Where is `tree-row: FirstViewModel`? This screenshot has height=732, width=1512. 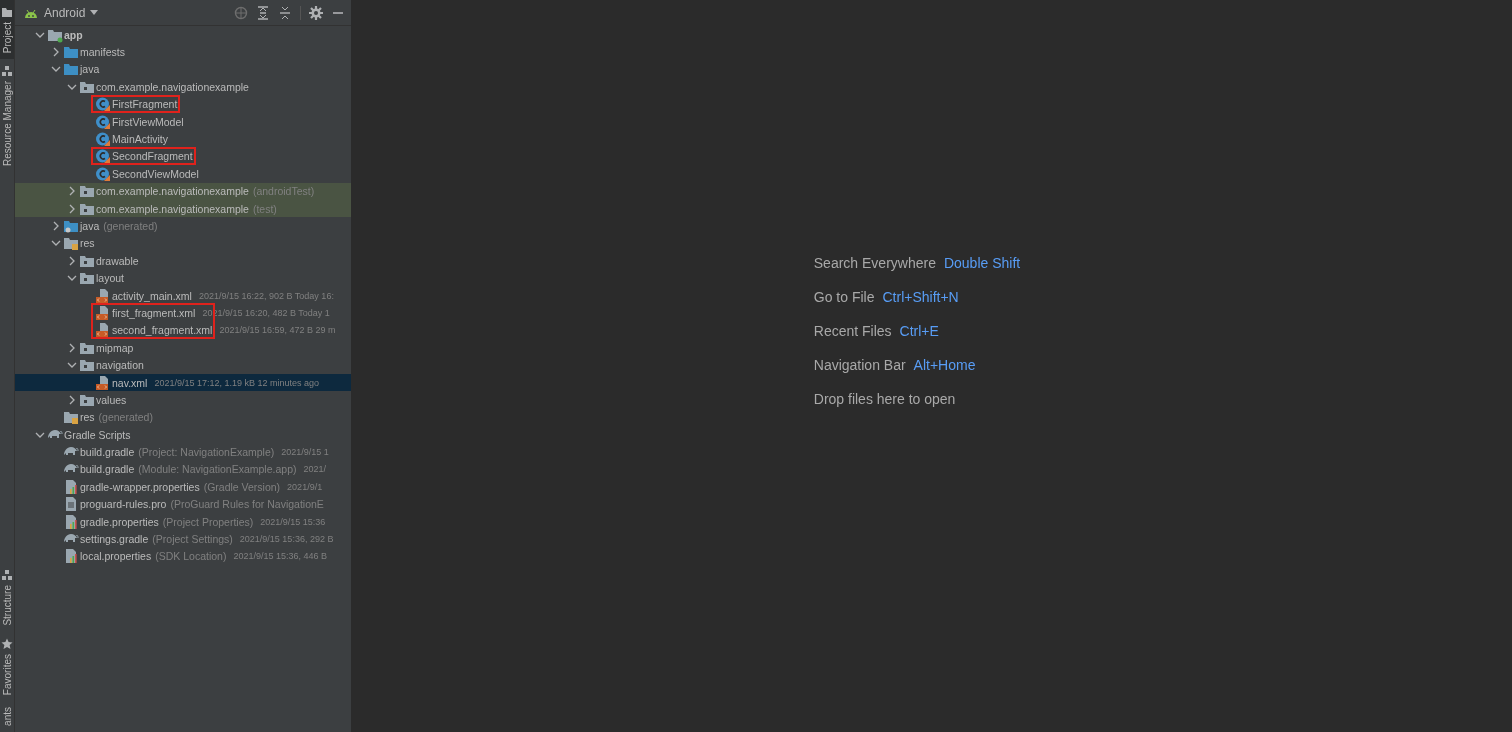
tree-row: FirstViewModel is located at coordinates (183, 121).